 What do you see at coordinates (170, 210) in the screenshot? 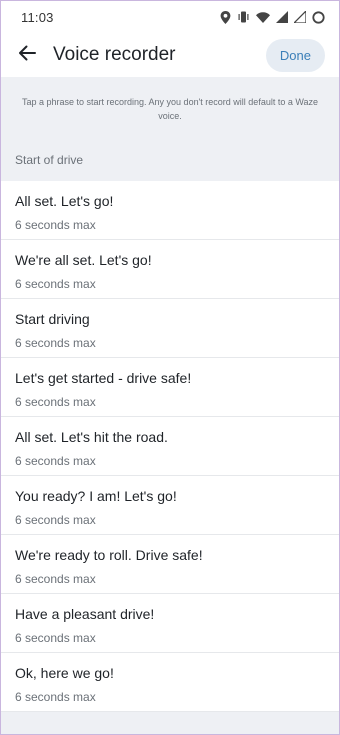
I see `list-item: All set. Let's go! 6 seconds max` at bounding box center [170, 210].